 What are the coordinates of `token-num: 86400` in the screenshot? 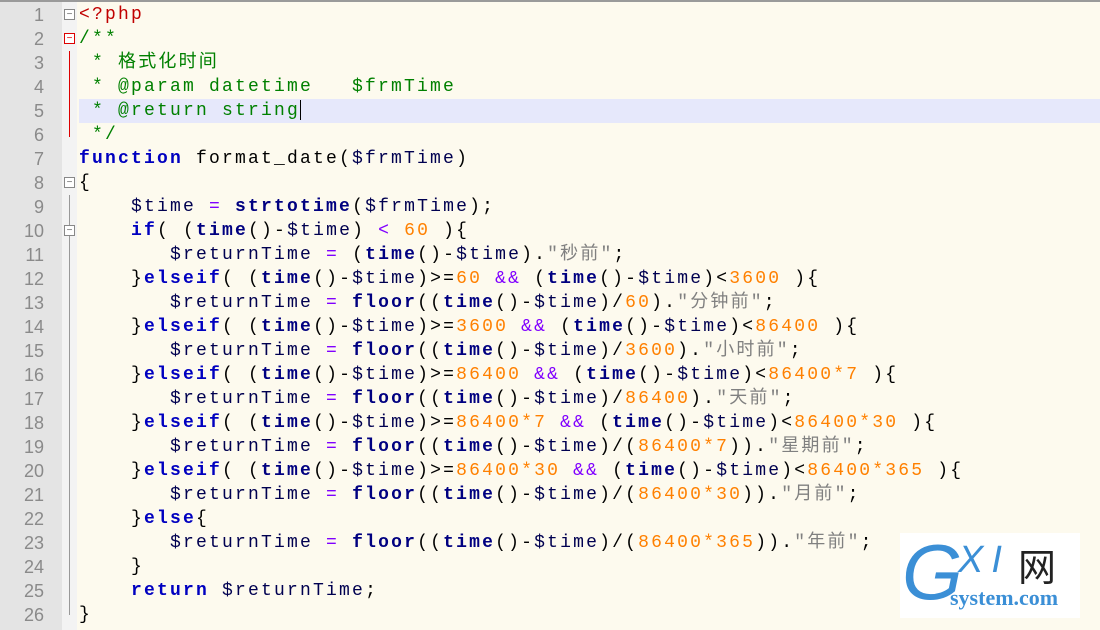 It's located at (489, 375).